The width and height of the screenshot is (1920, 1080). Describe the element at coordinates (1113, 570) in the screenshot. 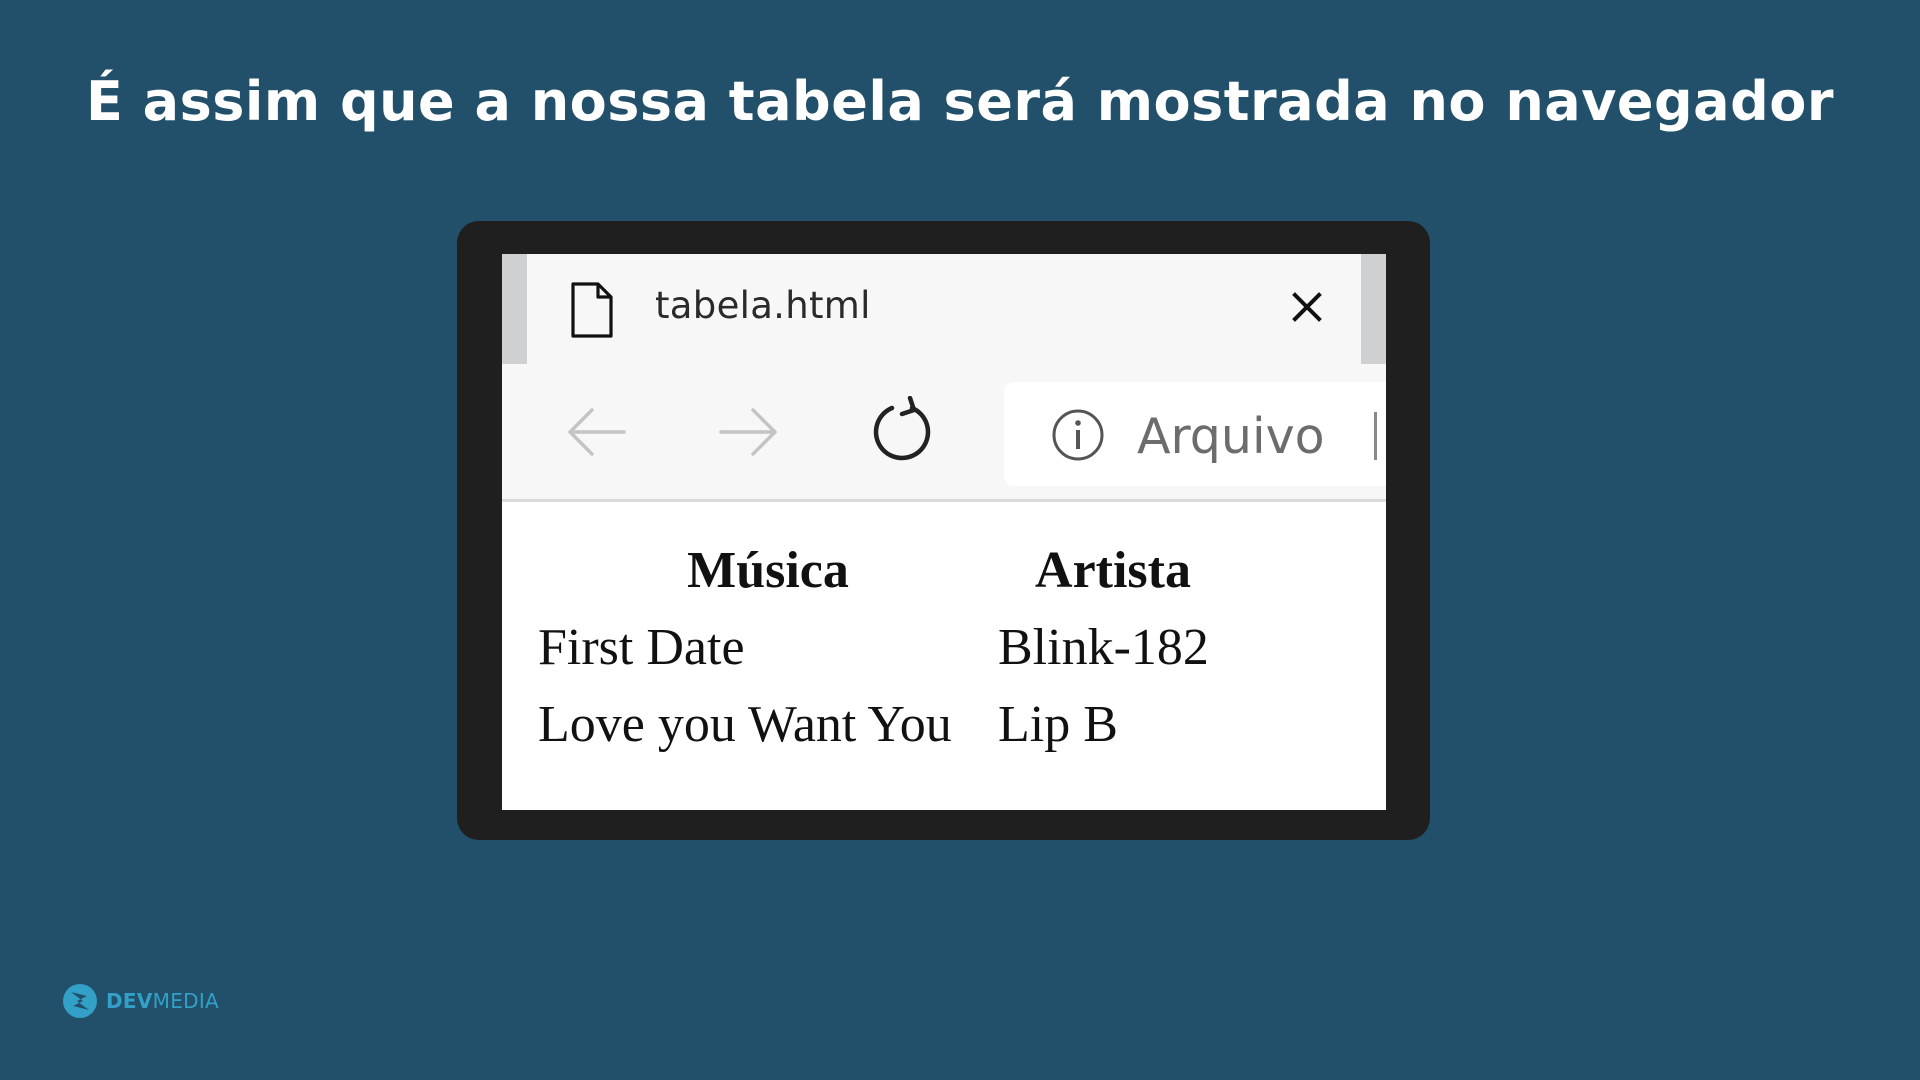

I see `table-header-cell: Artista` at that location.